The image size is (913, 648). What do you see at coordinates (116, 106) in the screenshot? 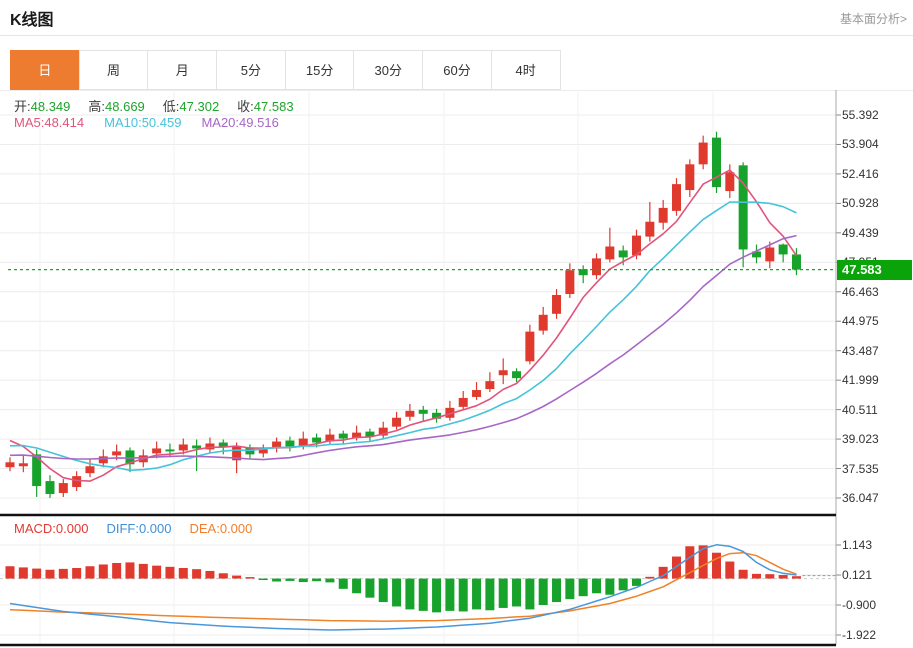
I see `legend-item: 高:48.669` at bounding box center [116, 106].